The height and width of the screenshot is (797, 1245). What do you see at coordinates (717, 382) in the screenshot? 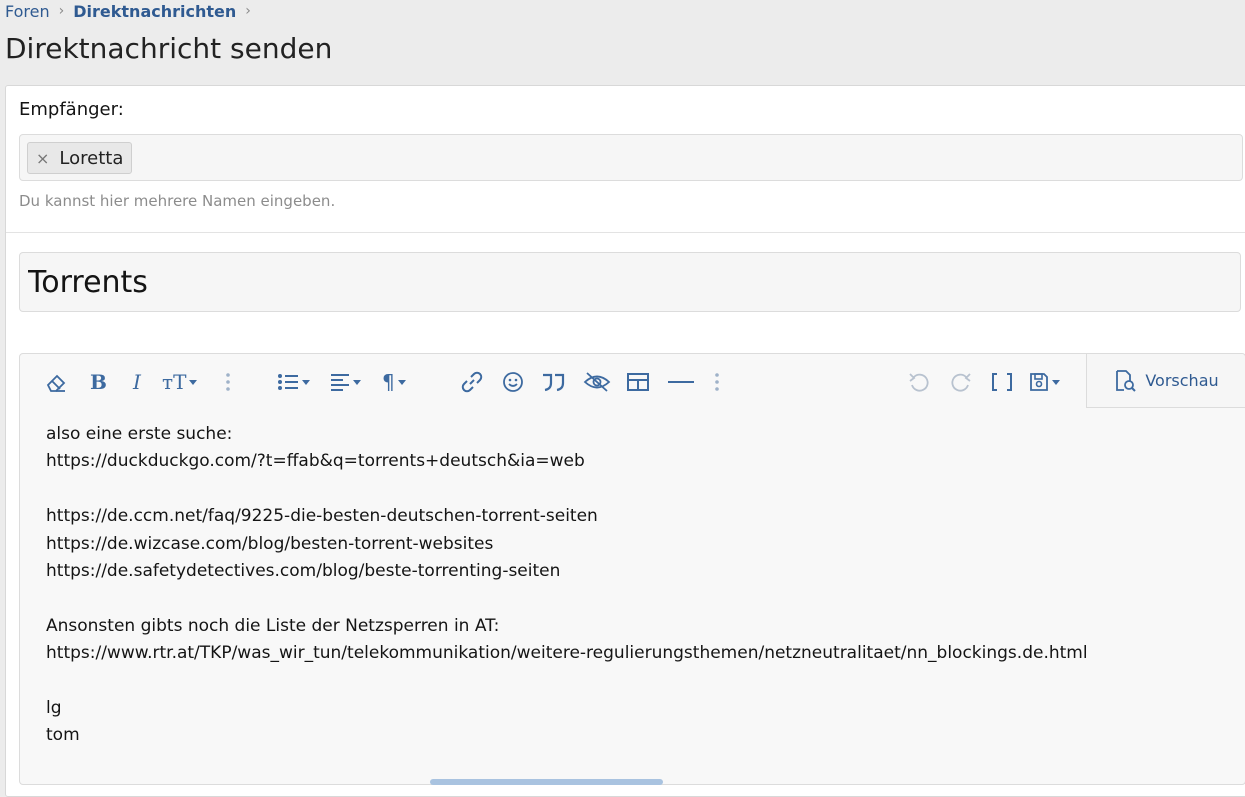
I see `more-insert-icon` at bounding box center [717, 382].